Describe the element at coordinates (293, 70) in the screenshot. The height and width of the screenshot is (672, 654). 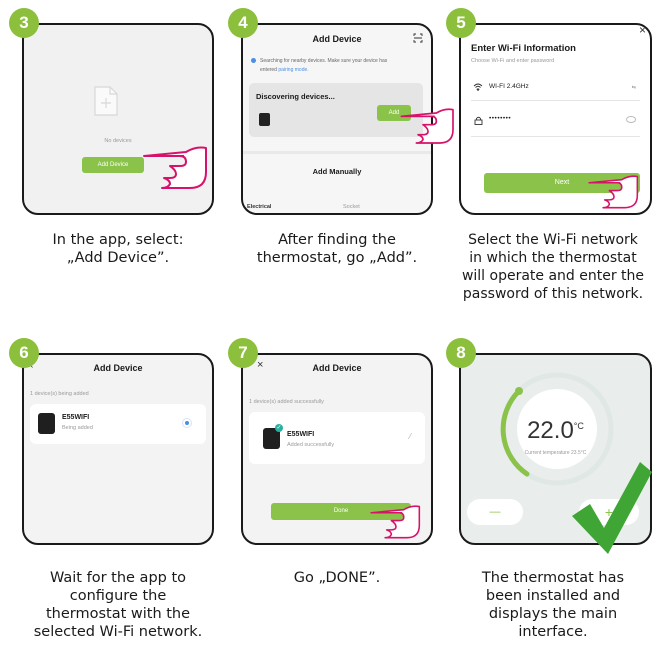
I see `pairing-mode-link: pairing mode.` at that location.